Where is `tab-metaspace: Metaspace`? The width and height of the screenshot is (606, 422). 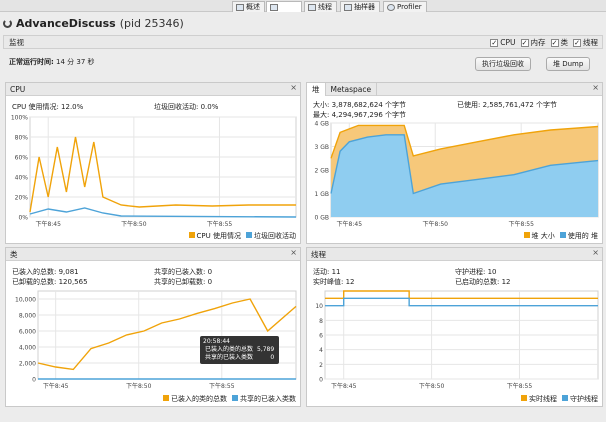 tab-metaspace: Metaspace is located at coordinates (352, 89).